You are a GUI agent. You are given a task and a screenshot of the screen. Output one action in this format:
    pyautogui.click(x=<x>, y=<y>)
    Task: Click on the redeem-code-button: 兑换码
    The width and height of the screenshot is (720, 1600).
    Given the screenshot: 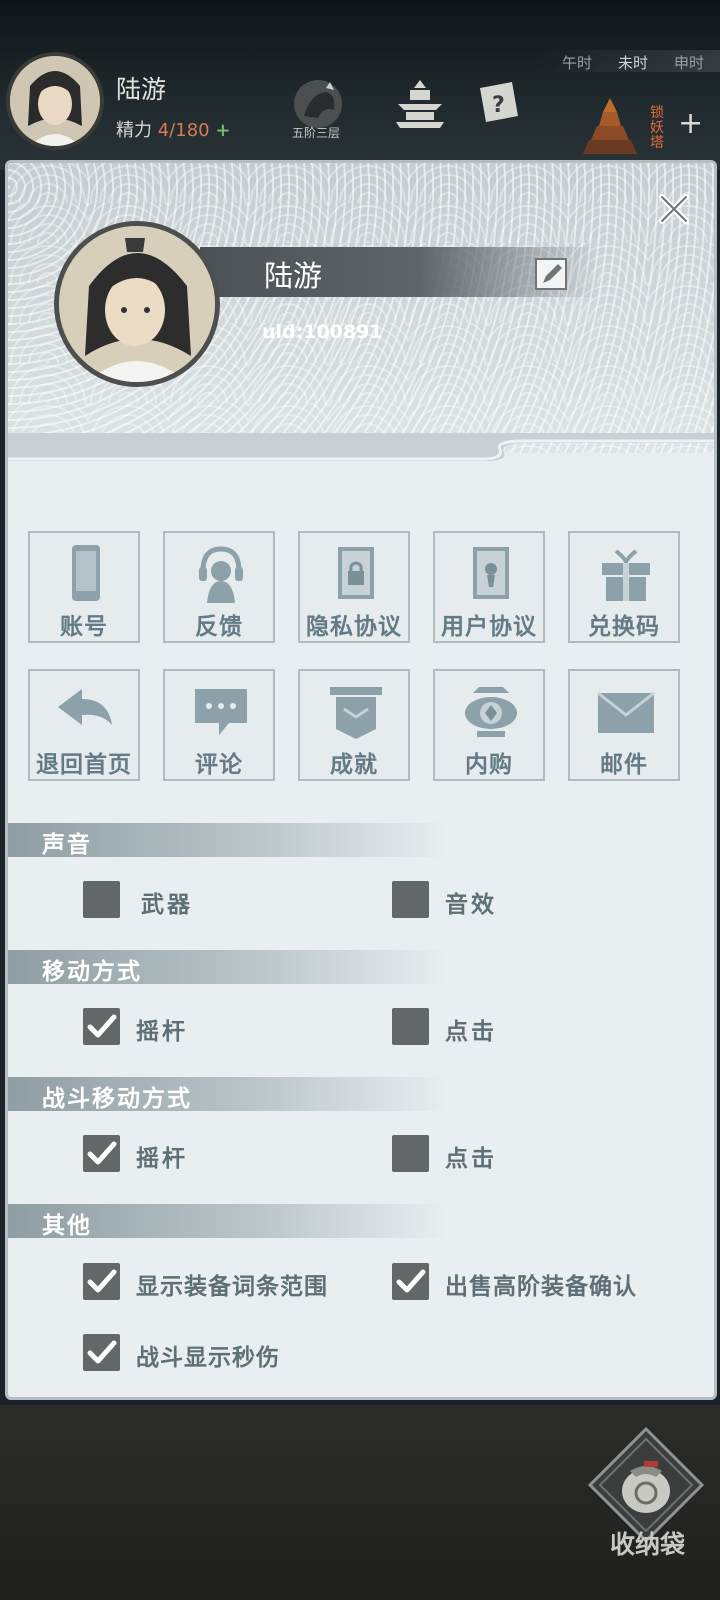 What is the action you would take?
    pyautogui.click(x=624, y=587)
    